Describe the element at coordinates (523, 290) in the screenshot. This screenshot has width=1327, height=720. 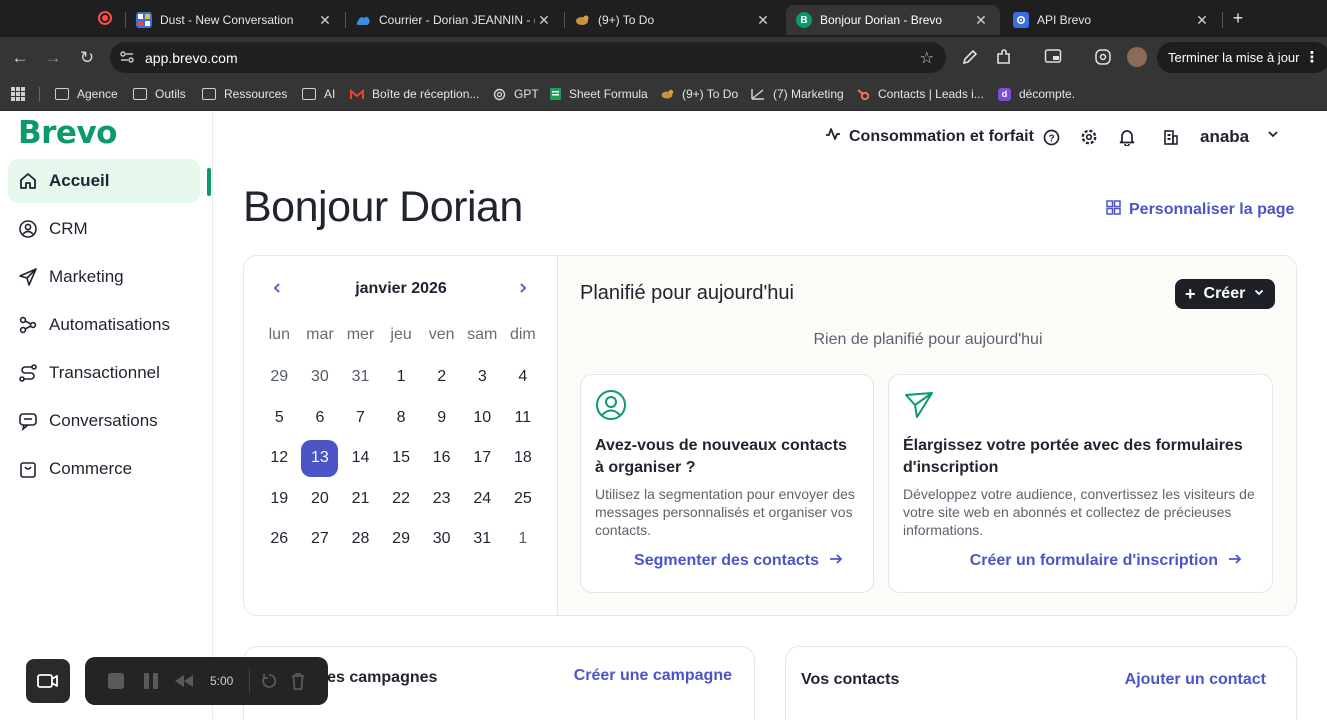
I see `chevron-right-icon` at that location.